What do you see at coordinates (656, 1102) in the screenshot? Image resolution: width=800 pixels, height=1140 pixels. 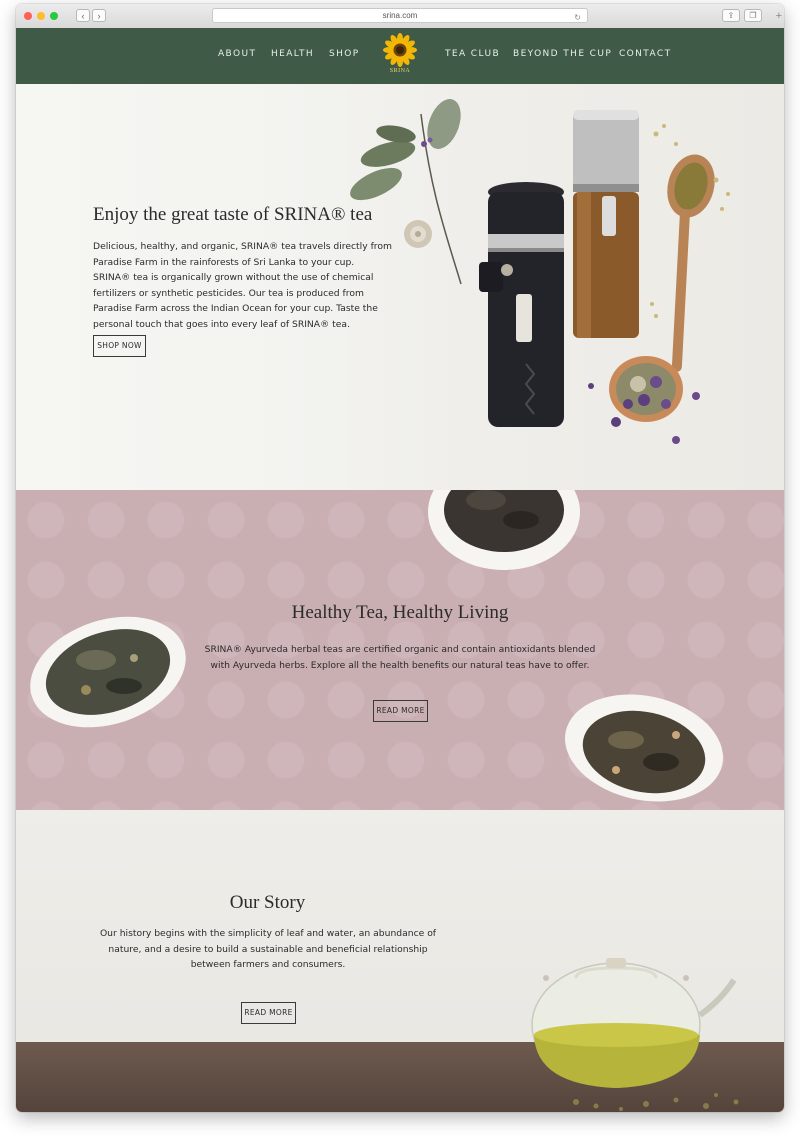 I see `loose-tea-scatter-image` at bounding box center [656, 1102].